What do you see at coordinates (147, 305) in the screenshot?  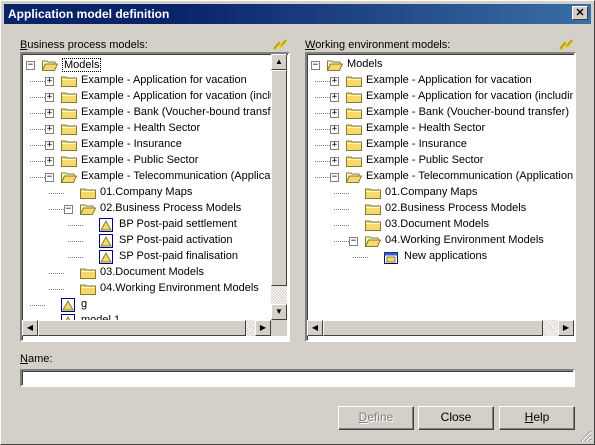 I see `tree-node: g` at bounding box center [147, 305].